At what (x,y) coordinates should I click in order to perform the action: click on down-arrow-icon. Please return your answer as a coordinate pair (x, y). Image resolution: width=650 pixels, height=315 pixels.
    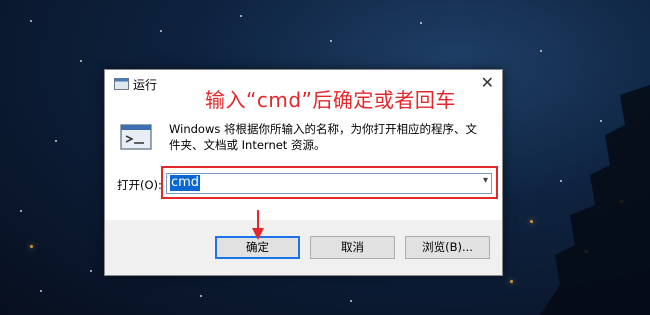
    Looking at the image, I should click on (258, 225).